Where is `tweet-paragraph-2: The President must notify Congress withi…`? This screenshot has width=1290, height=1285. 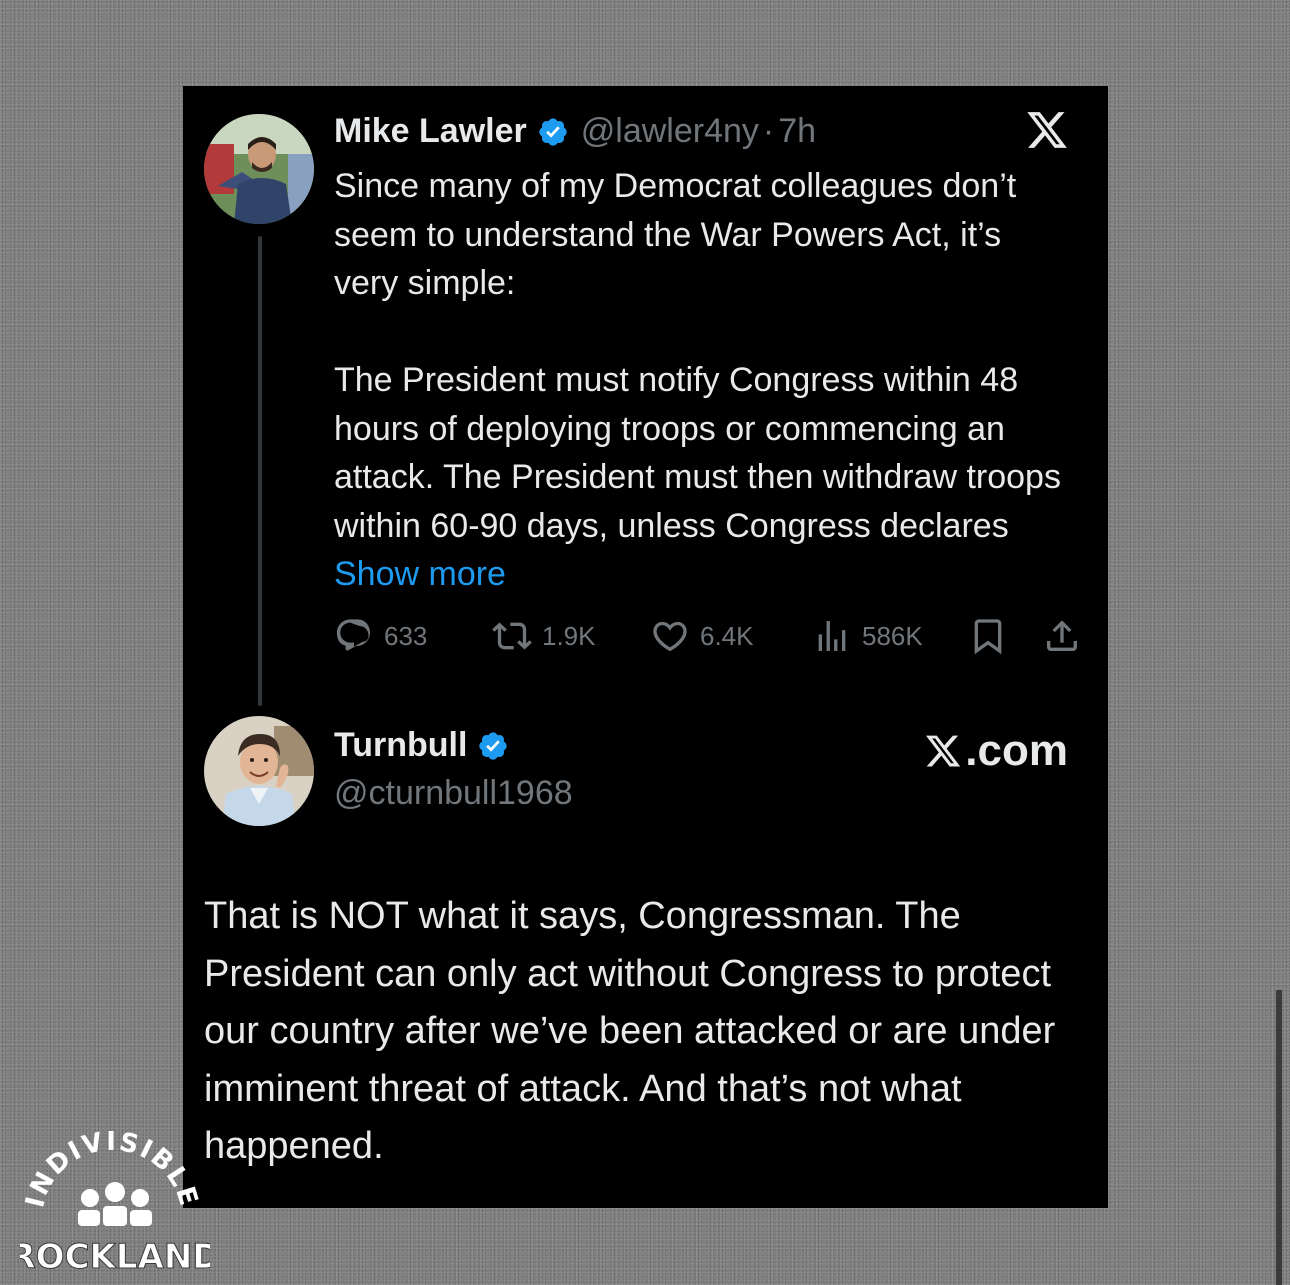 tweet-paragraph-2: The President must notify Congress withi… is located at coordinates (704, 477).